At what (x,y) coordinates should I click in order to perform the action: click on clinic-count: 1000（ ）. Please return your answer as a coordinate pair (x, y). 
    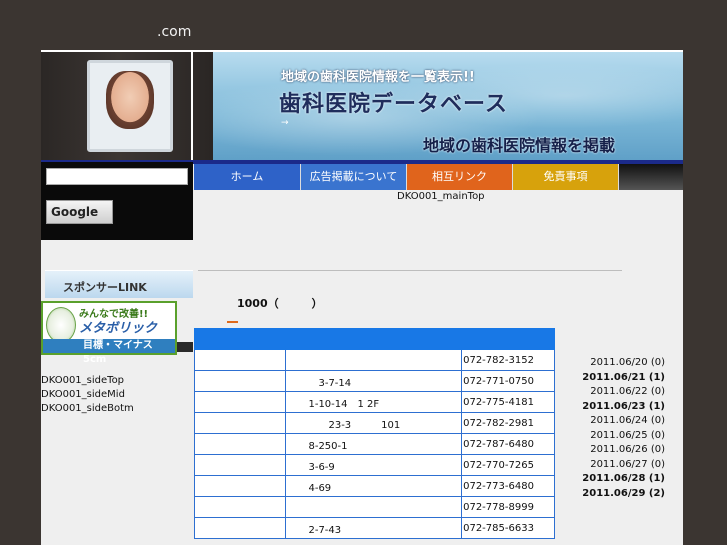
    Looking at the image, I should click on (280, 303).